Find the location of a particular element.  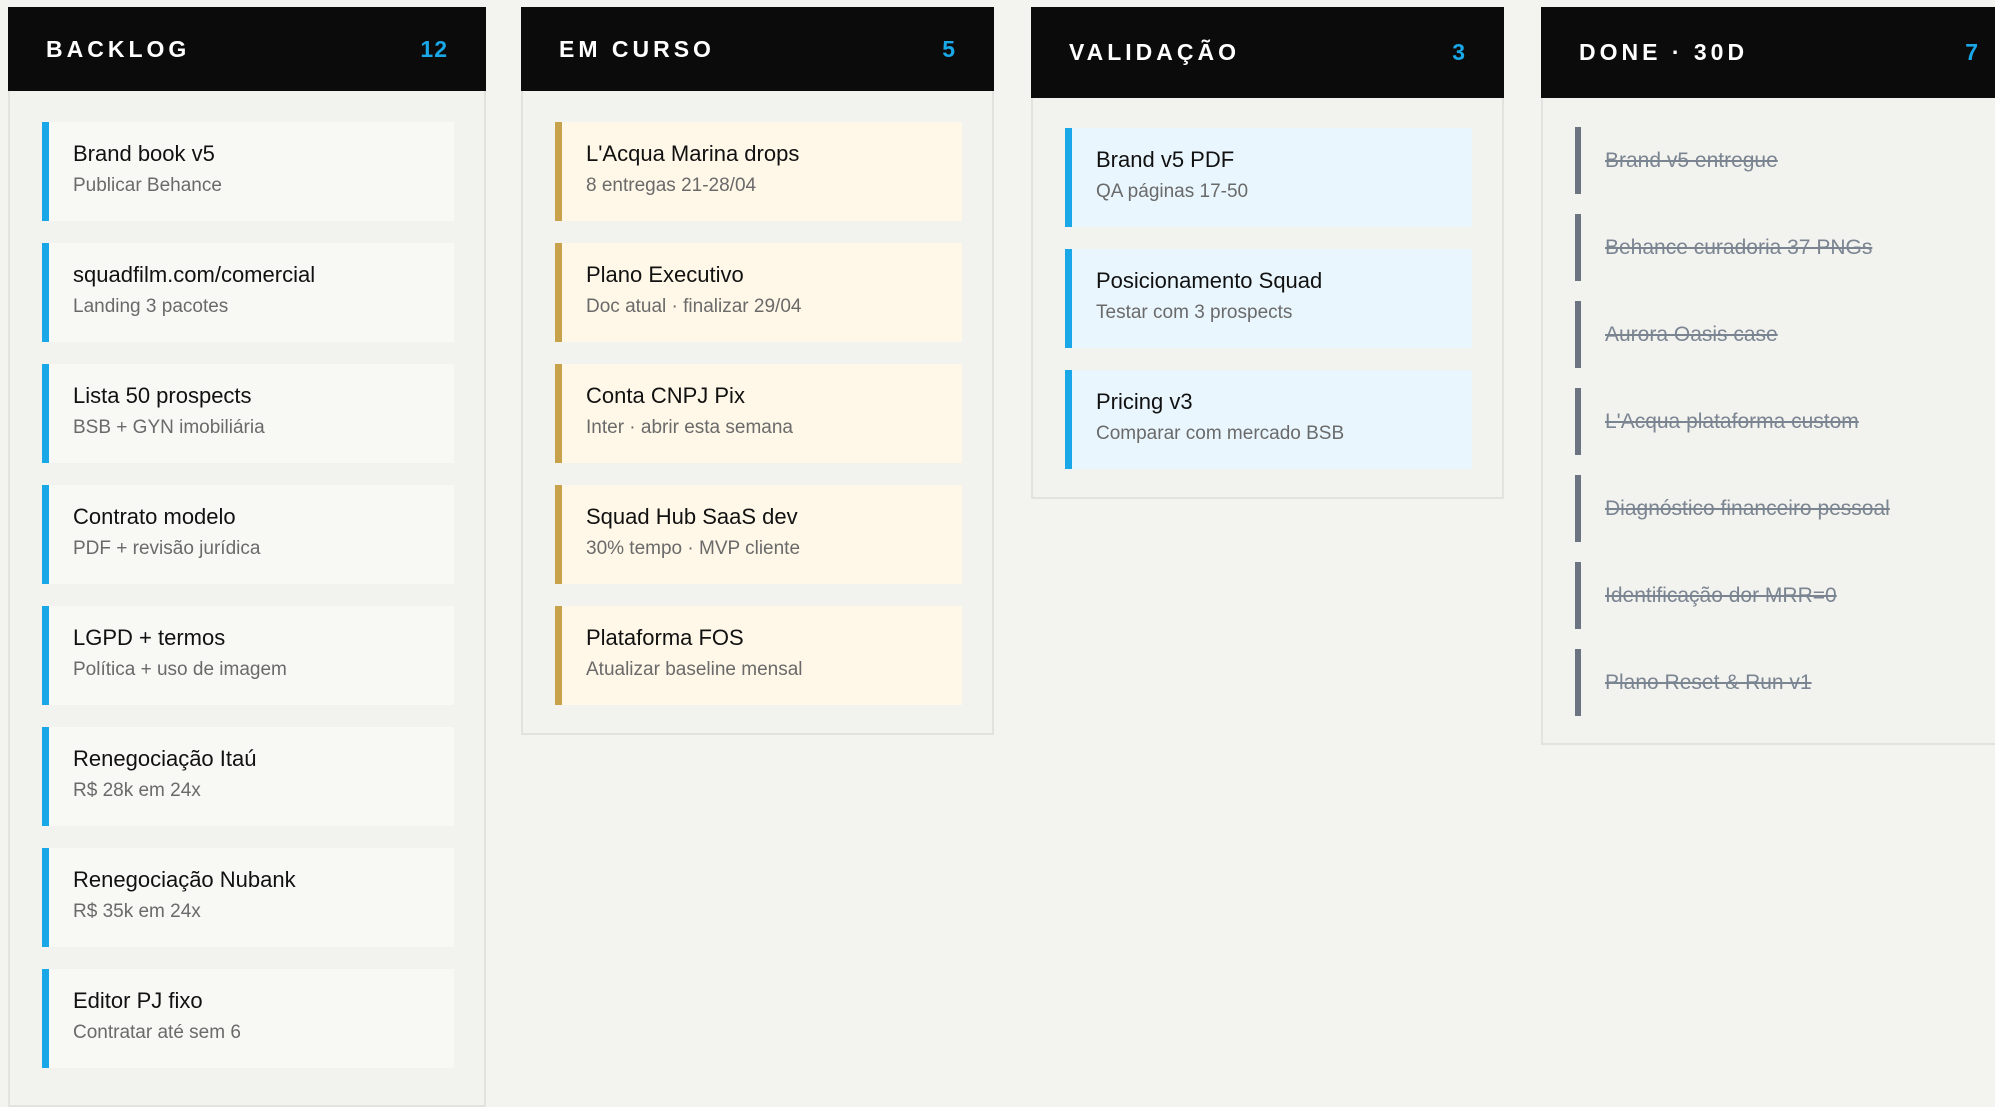

task-card: Renegociação Nubank R$ 35k em 24x is located at coordinates (248, 897).